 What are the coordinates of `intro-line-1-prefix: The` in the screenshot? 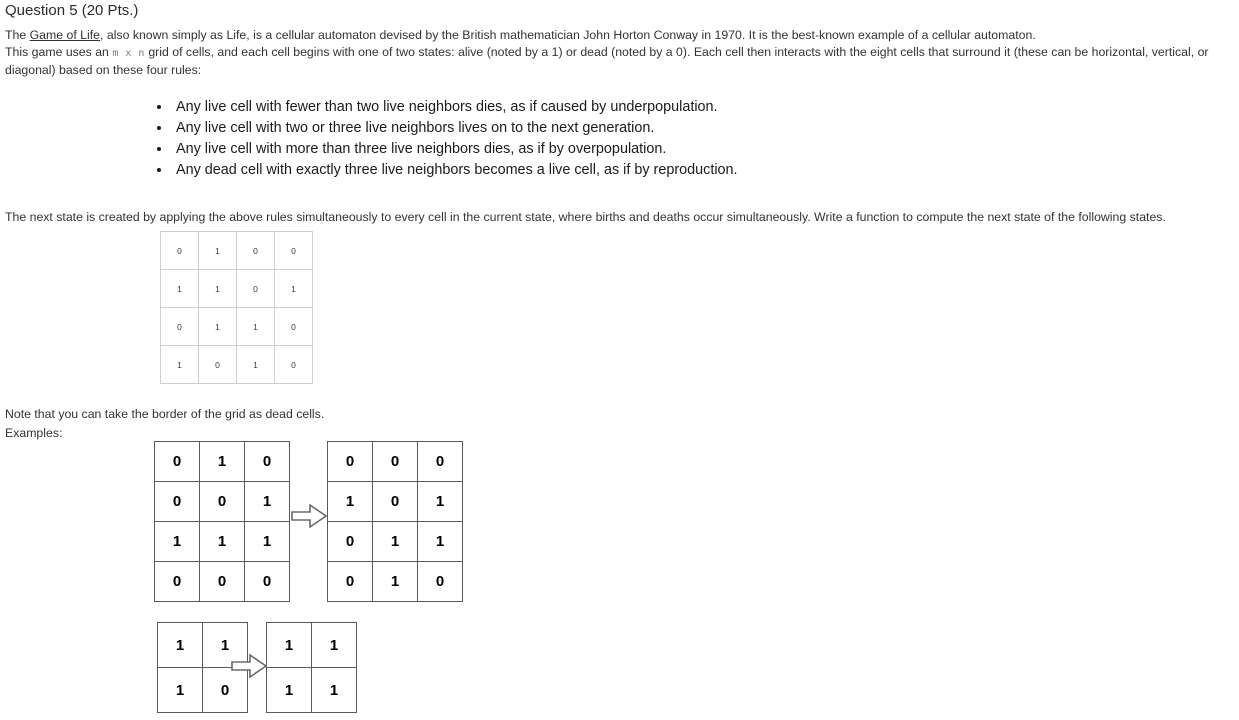 It's located at (17, 35).